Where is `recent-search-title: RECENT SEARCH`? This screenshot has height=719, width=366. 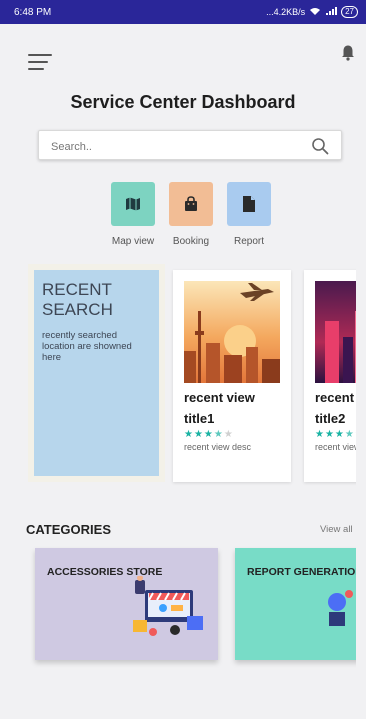
recent-search-title: RECENT SEARCH is located at coordinates (77, 299).